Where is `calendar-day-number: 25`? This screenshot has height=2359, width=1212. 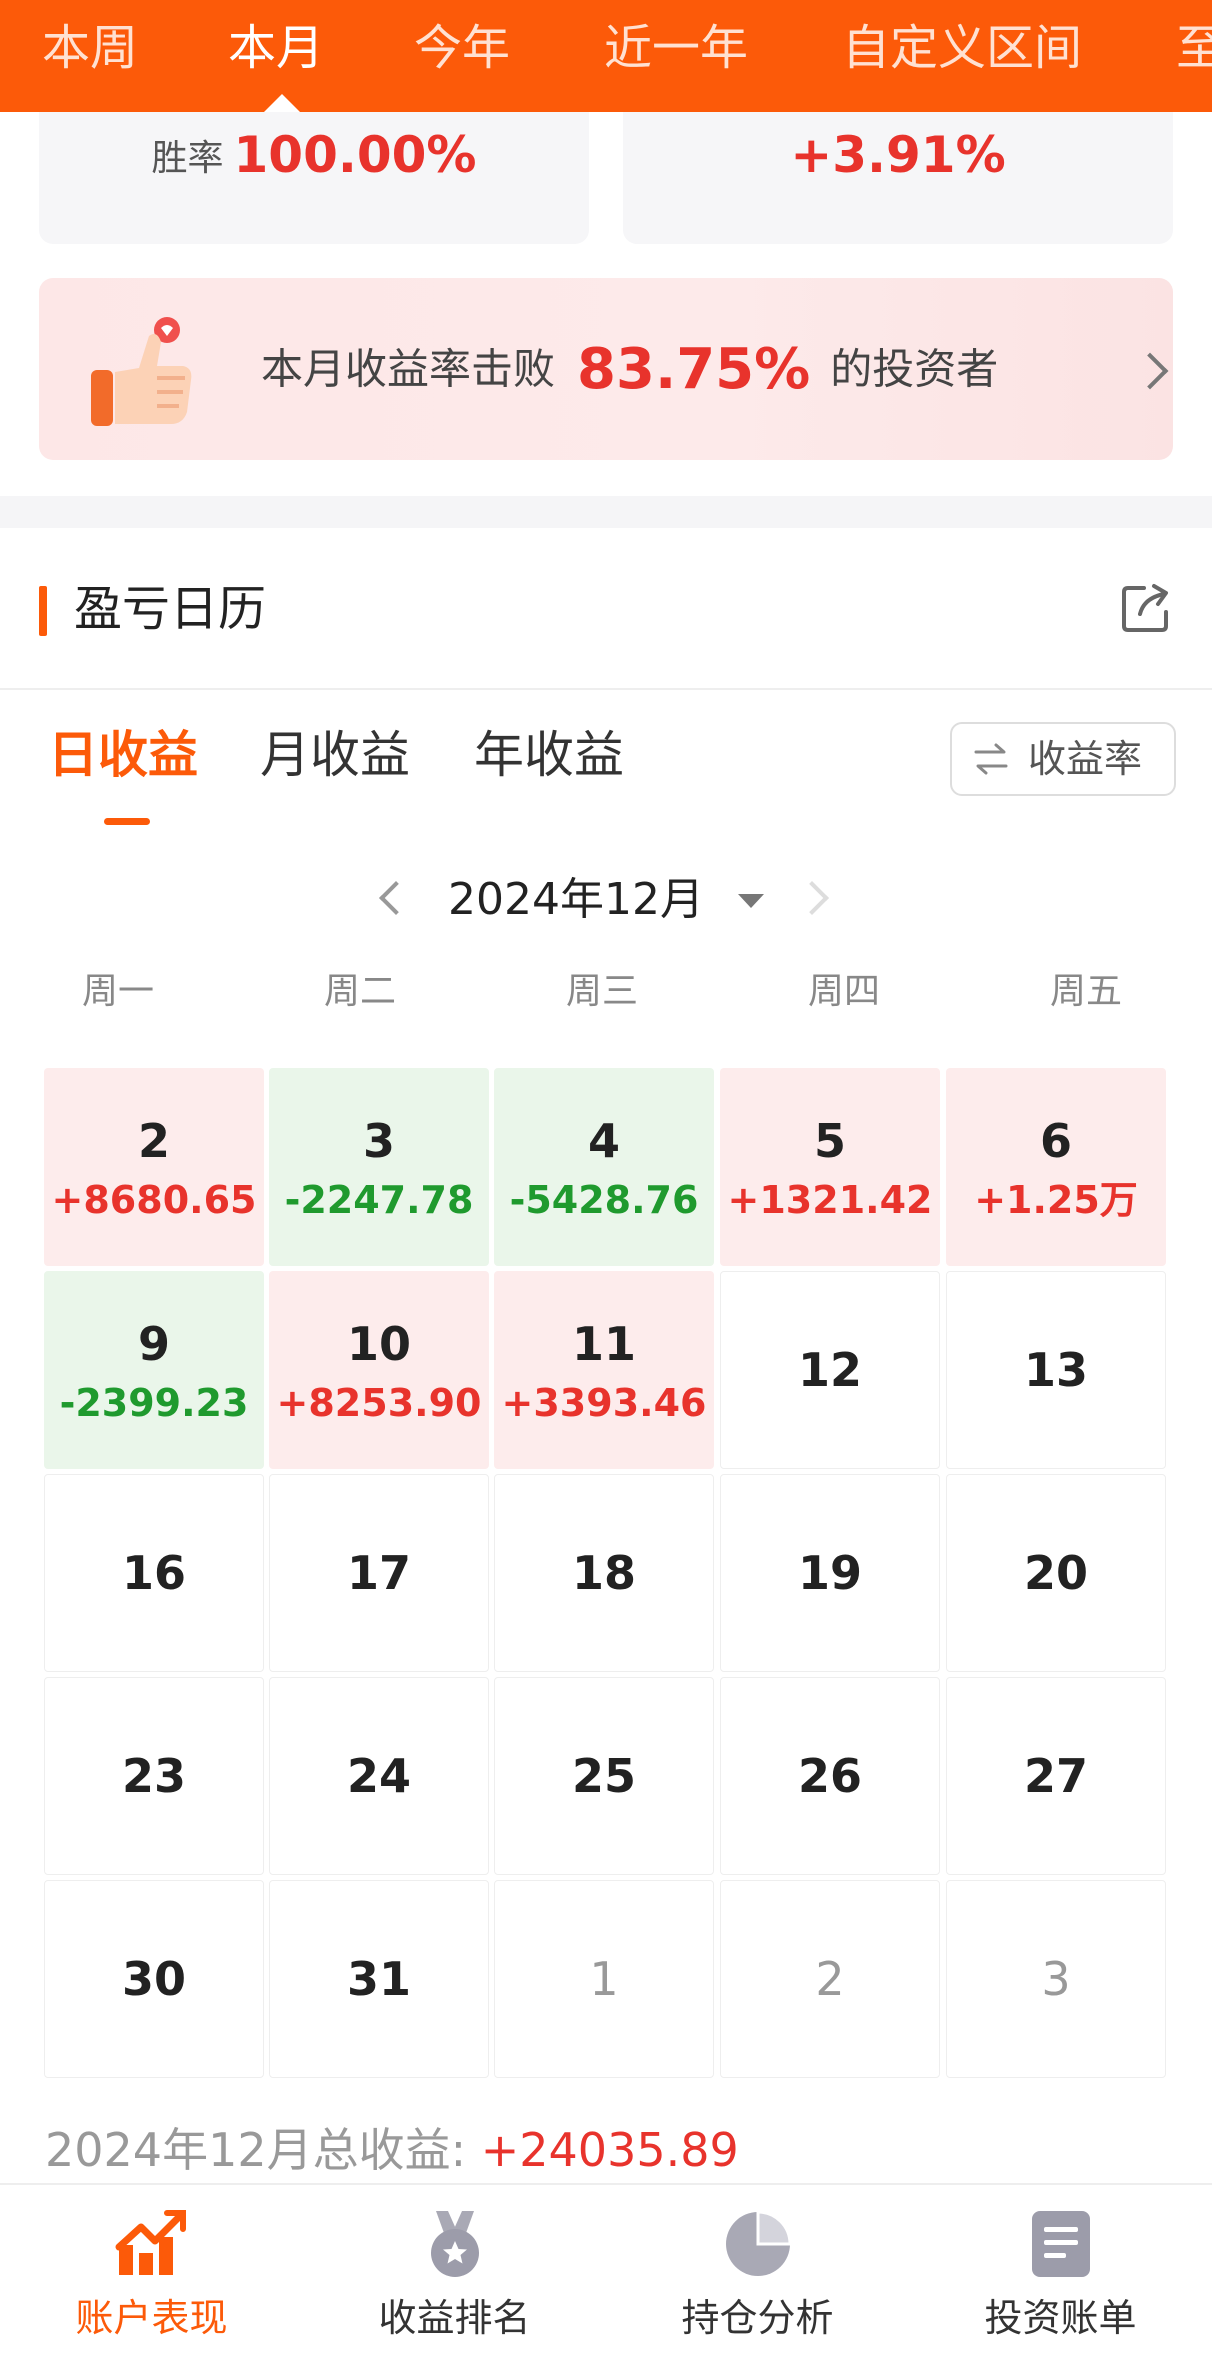
calendar-day-number: 25 is located at coordinates (603, 1776).